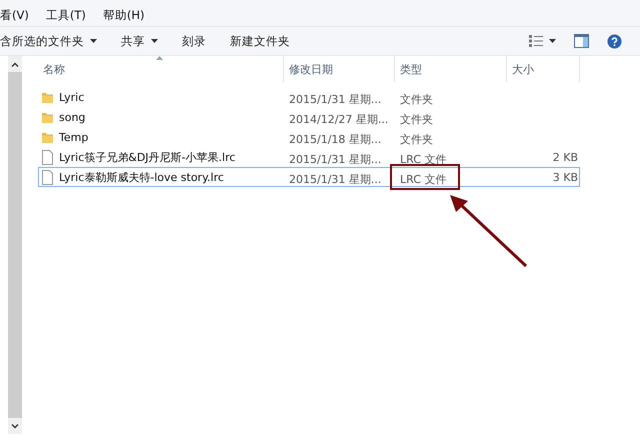 Image resolution: width=640 pixels, height=442 pixels. I want to click on help-button, so click(614, 41).